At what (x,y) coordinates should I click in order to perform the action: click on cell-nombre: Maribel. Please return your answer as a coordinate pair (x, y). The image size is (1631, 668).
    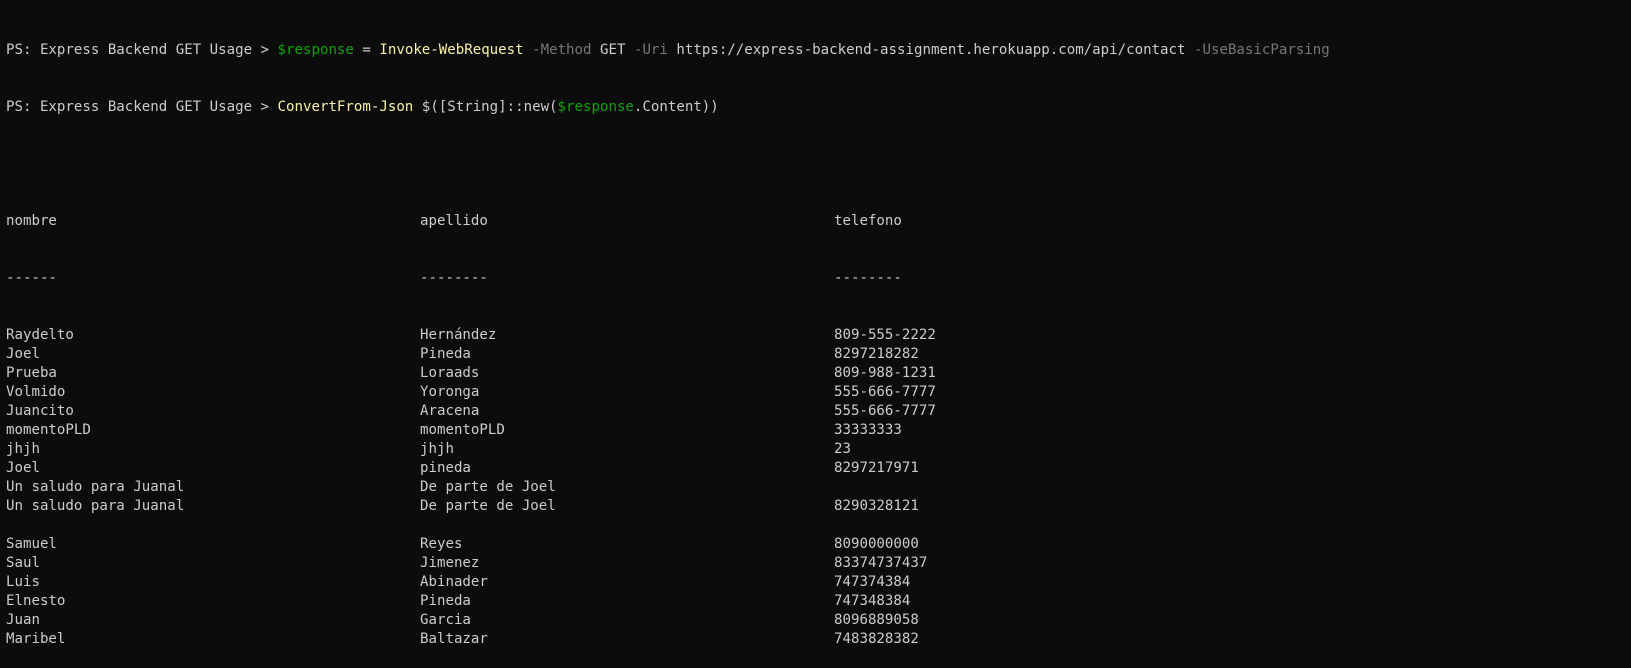
    Looking at the image, I should click on (36, 639).